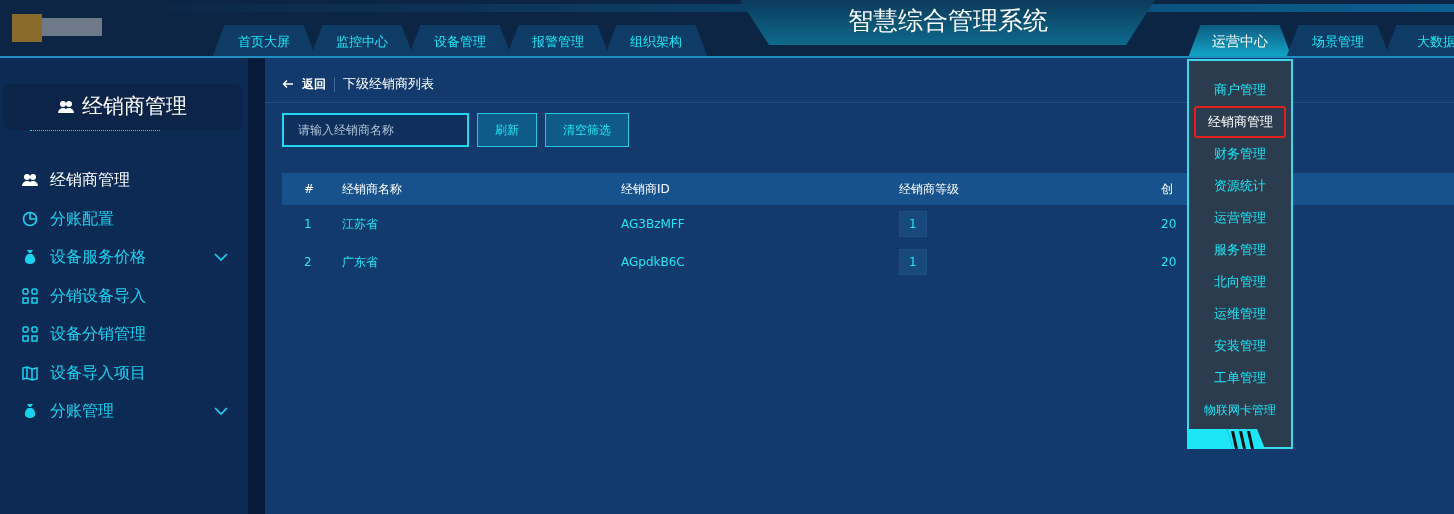 The width and height of the screenshot is (1454, 514). What do you see at coordinates (375, 130) in the screenshot?
I see `search-field: 请输入经销商名称` at bounding box center [375, 130].